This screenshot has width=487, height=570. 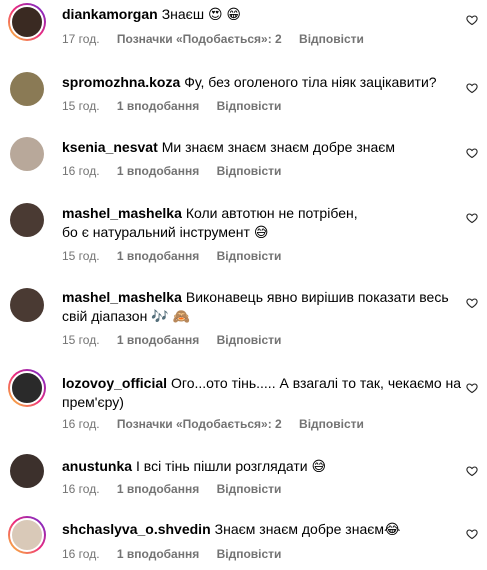 What do you see at coordinates (257, 14) in the screenshot?
I see `comment-text: diankamorgan Знаєш 😍 😁` at bounding box center [257, 14].